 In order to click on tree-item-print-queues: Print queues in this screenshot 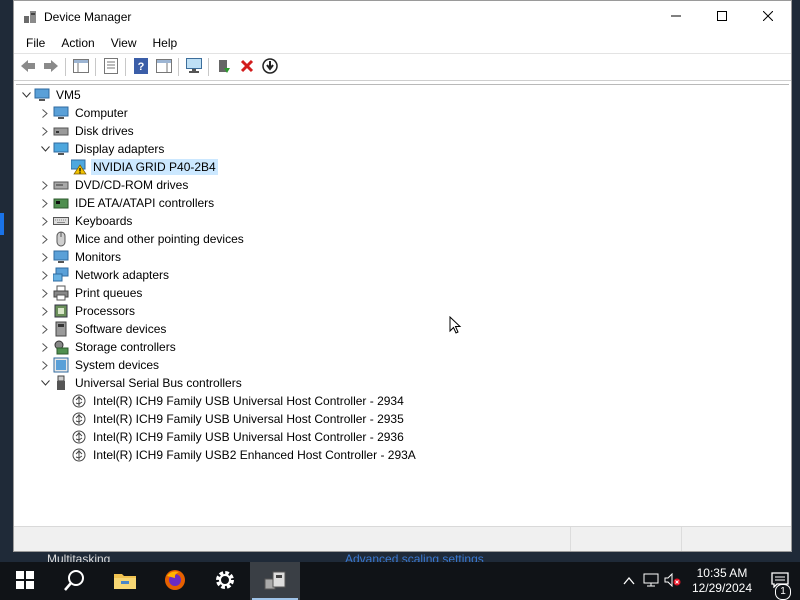, I will do `click(90, 293)`.